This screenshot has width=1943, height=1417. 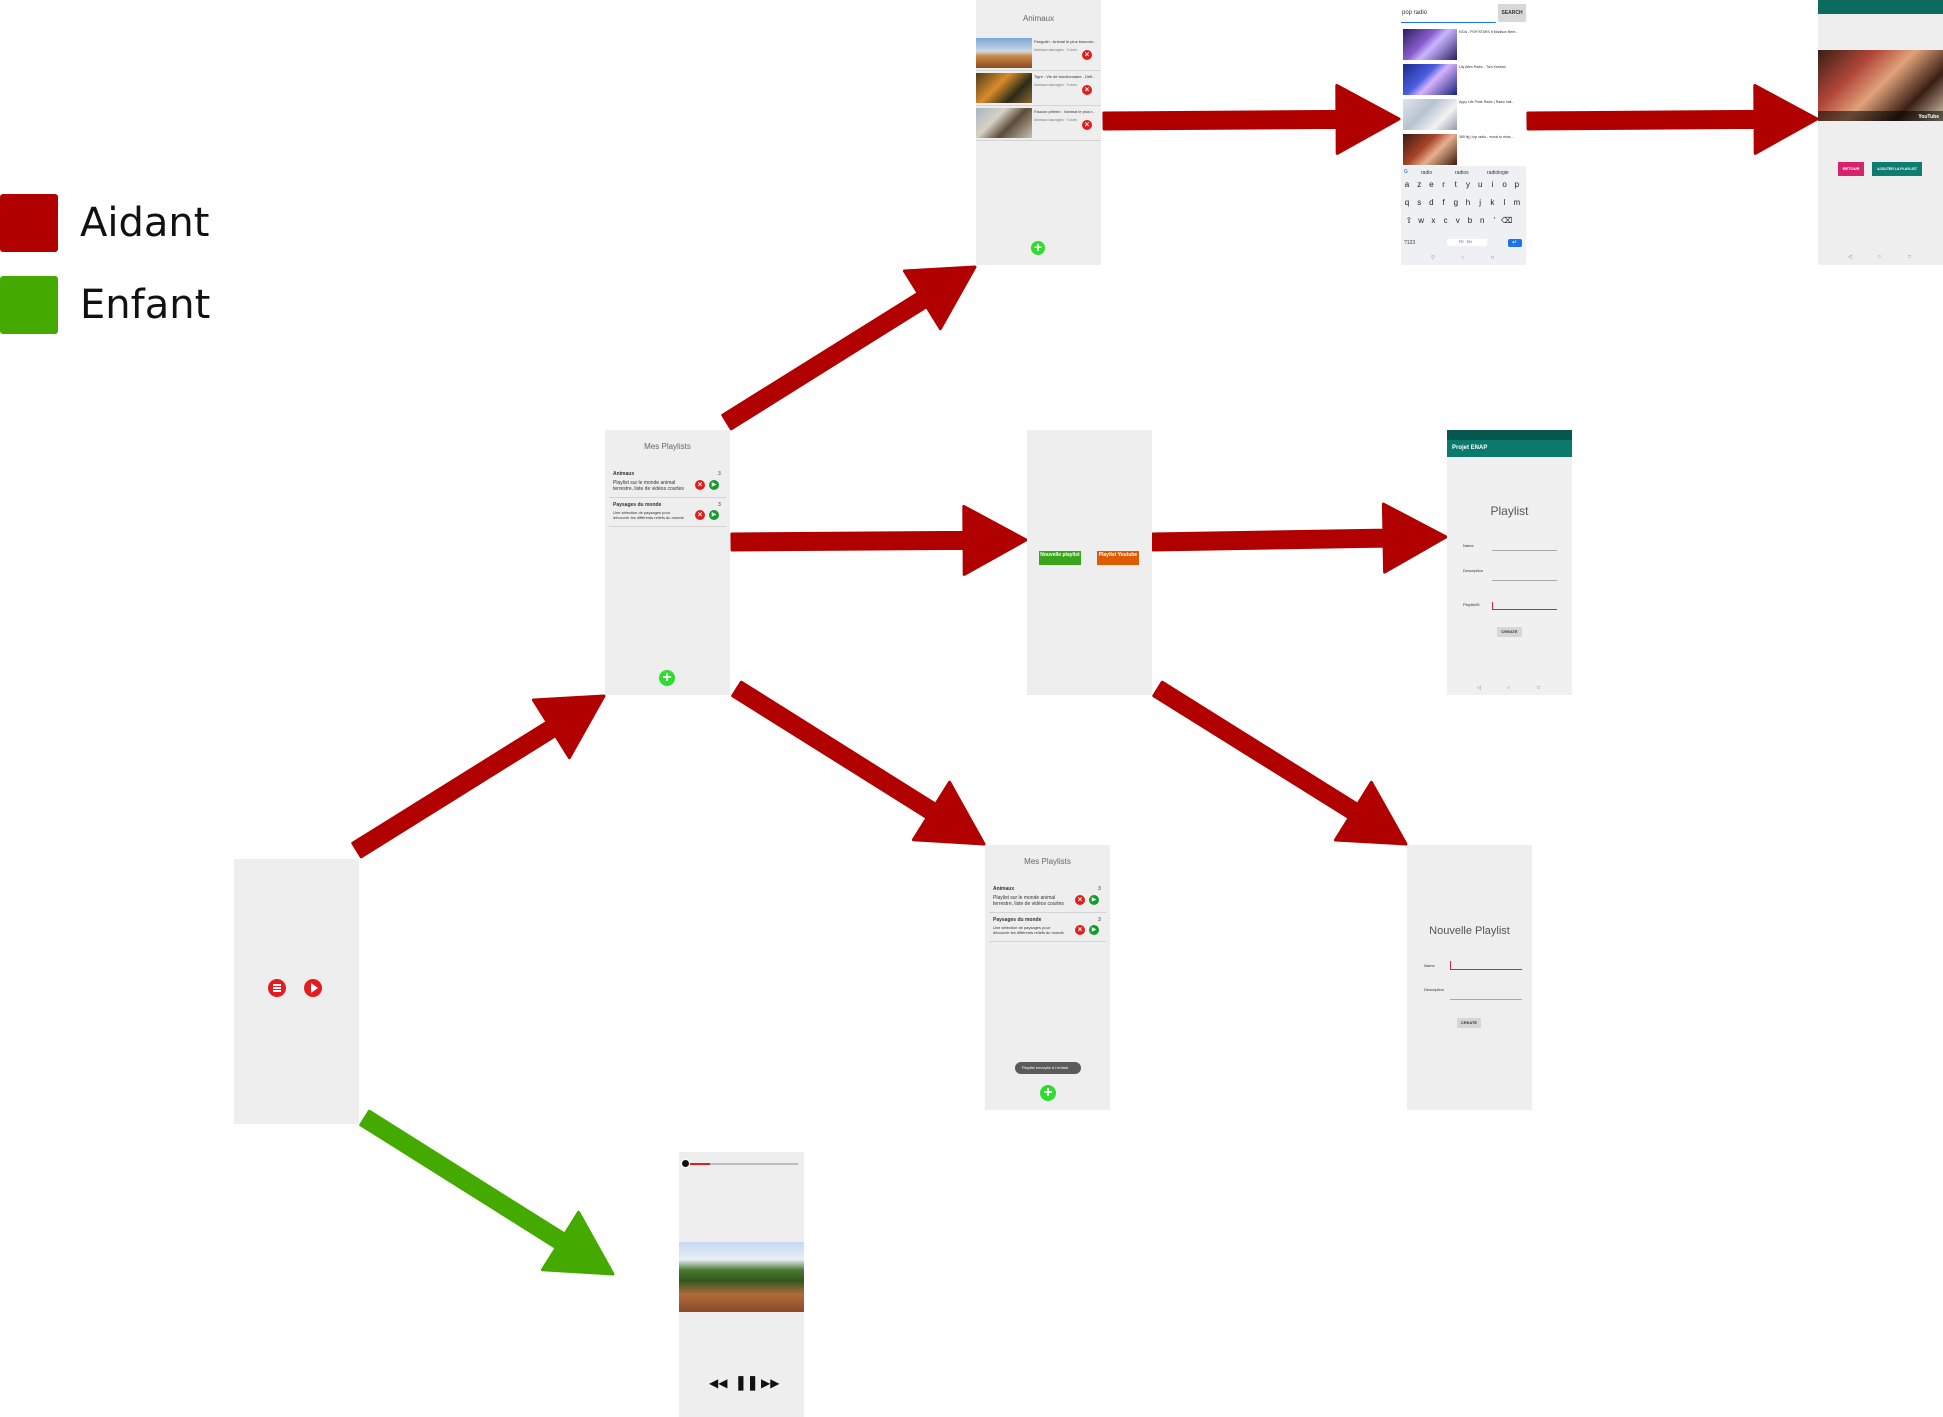 I want to click on play-icon, so click(x=313, y=988).